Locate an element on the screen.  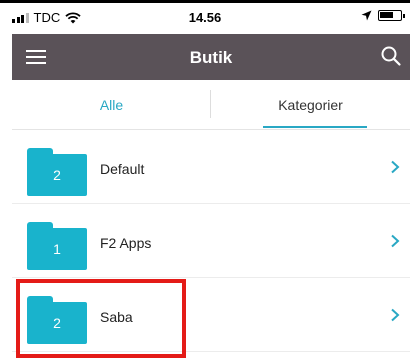
status-bar: TDC 14.56 is located at coordinates (205, 17).